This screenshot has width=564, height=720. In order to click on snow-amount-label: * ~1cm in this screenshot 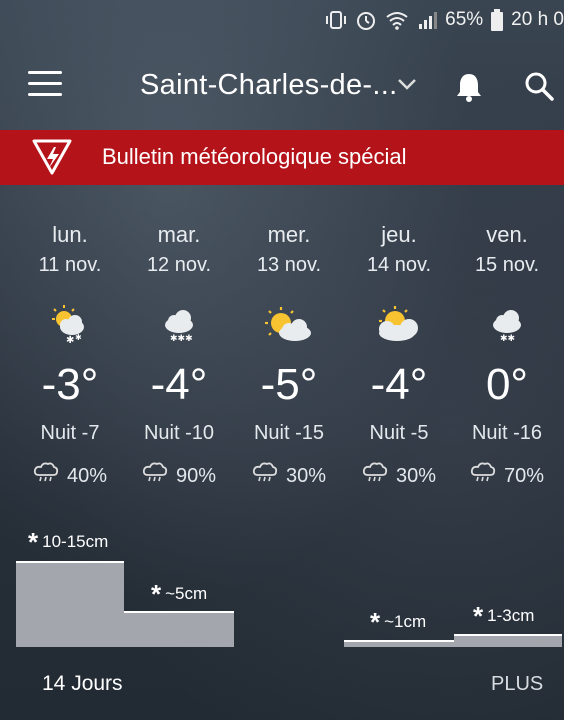, I will do `click(398, 622)`.